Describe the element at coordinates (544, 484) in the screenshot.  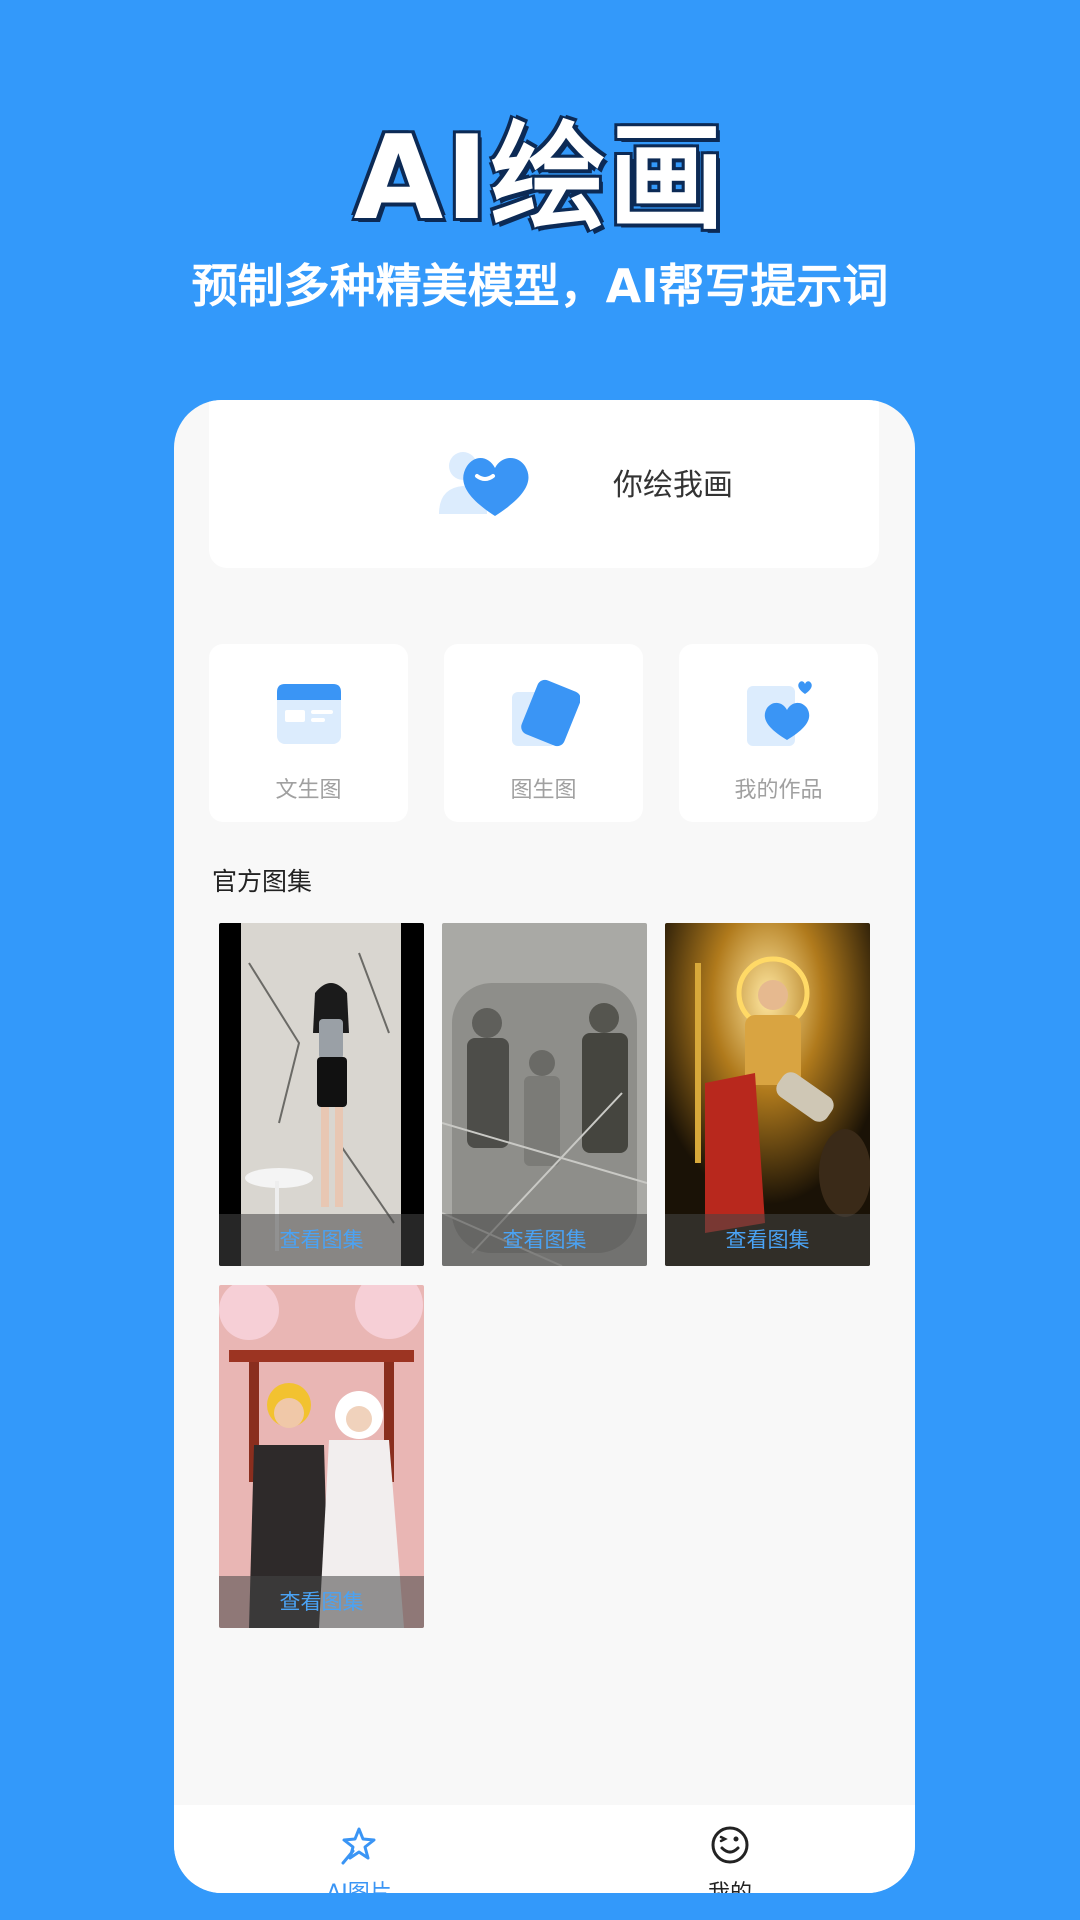
I see `ai-draw-banner: 你绘我画` at that location.